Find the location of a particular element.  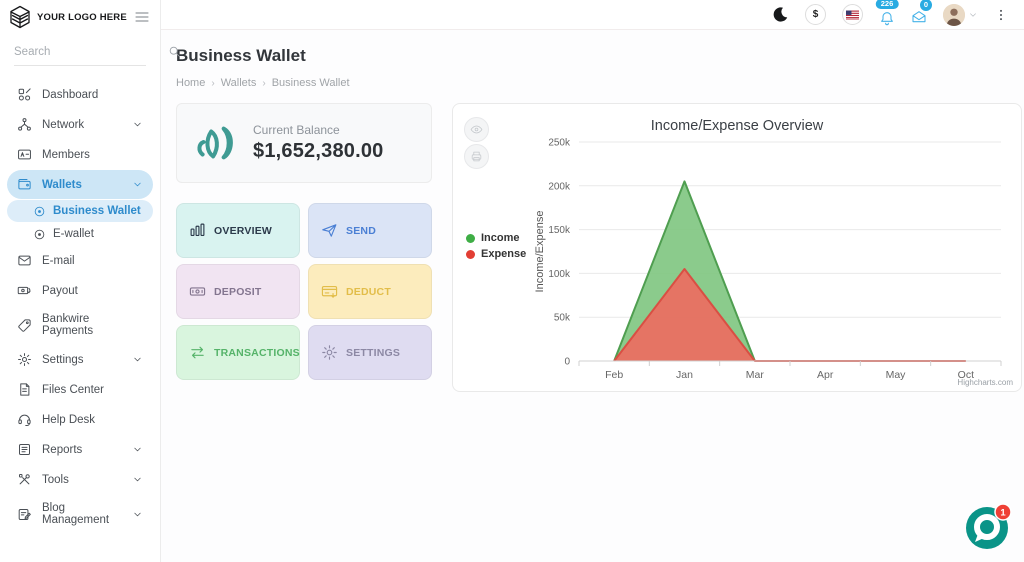

nav-label: Network is located at coordinates (63, 124).